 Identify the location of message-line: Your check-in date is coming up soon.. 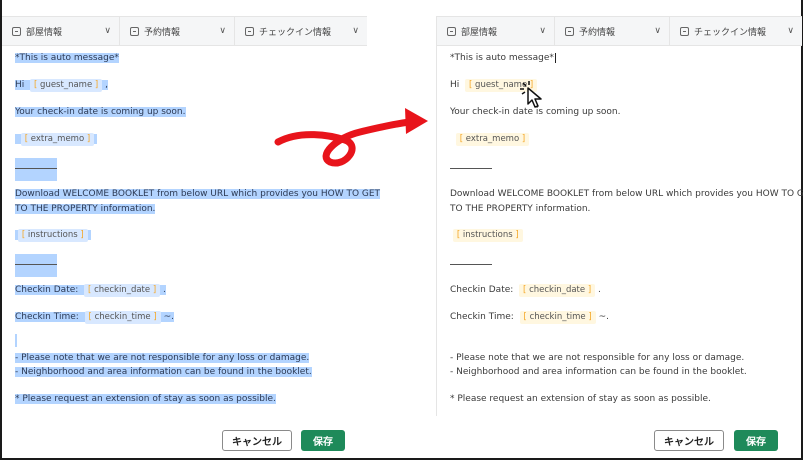
(100, 112).